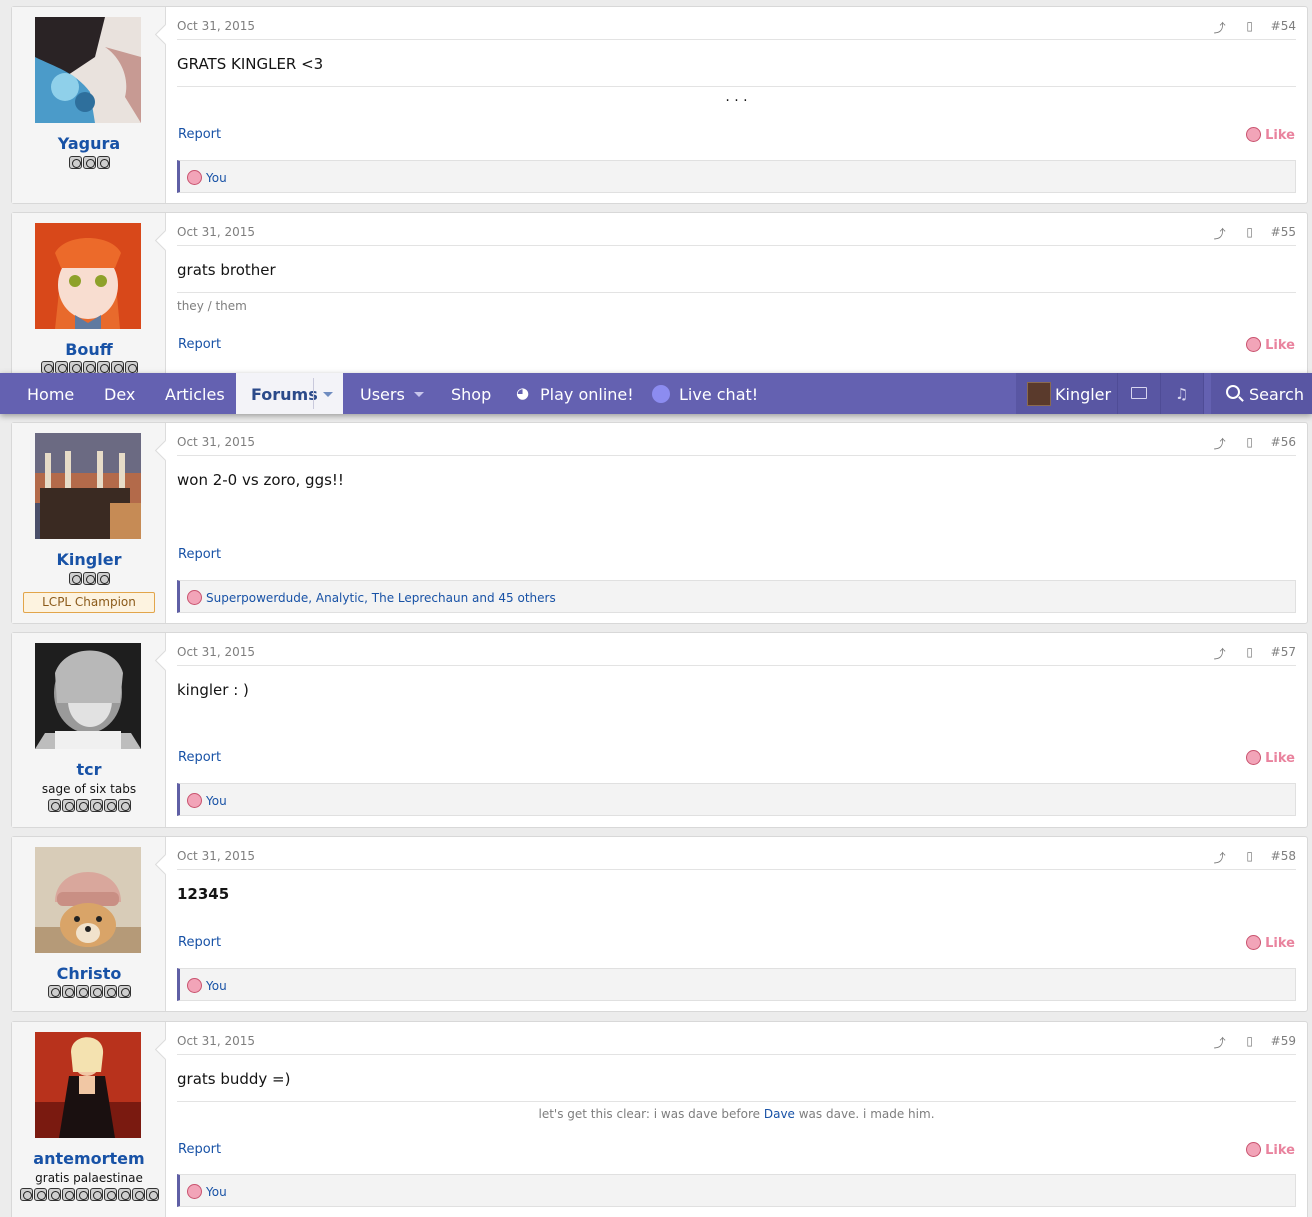 The image size is (1312, 1217). What do you see at coordinates (89, 1158) in the screenshot?
I see `username: antemortem` at bounding box center [89, 1158].